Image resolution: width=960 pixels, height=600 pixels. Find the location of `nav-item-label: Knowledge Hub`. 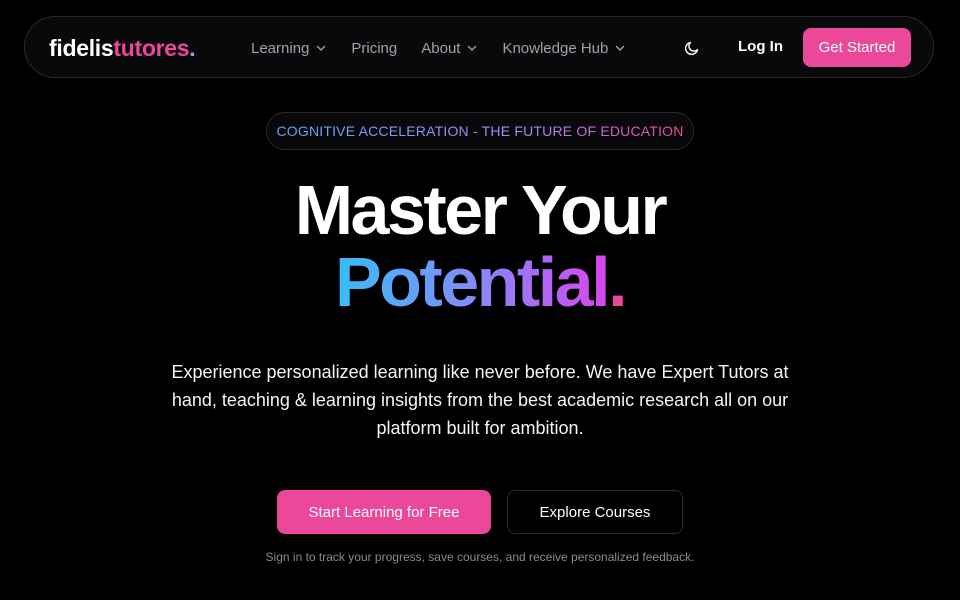

nav-item-label: Knowledge Hub is located at coordinates (555, 48).